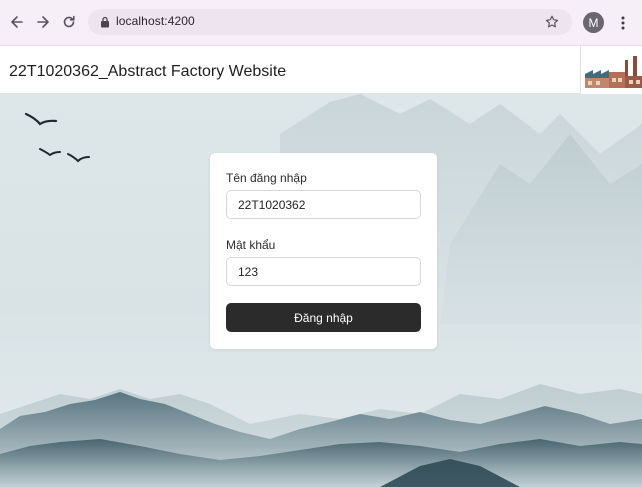 Image resolution: width=642 pixels, height=487 pixels. I want to click on factory-logo, so click(611, 70).